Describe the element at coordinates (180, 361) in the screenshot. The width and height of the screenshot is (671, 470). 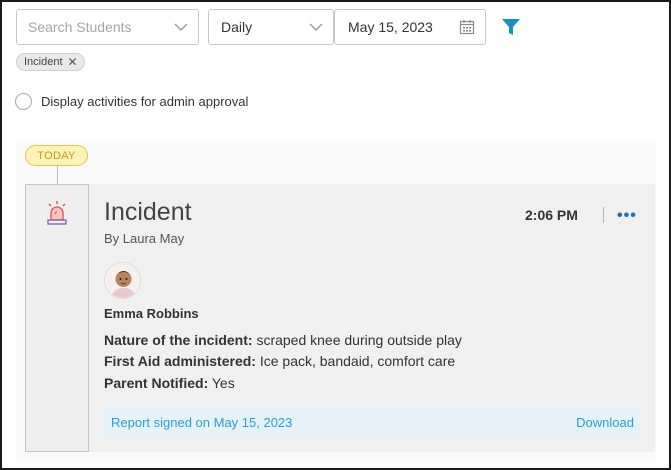
I see `field-label: First Aid administered:` at that location.